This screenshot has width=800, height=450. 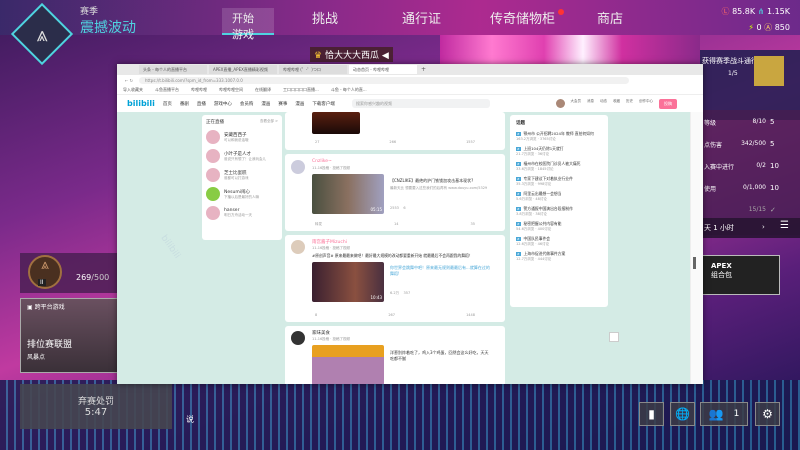 I want to click on video-title: 你世界会跳舞中吧！原来最无规则最最后有...就算在过的舞蹈!, so click(x=440, y=271).